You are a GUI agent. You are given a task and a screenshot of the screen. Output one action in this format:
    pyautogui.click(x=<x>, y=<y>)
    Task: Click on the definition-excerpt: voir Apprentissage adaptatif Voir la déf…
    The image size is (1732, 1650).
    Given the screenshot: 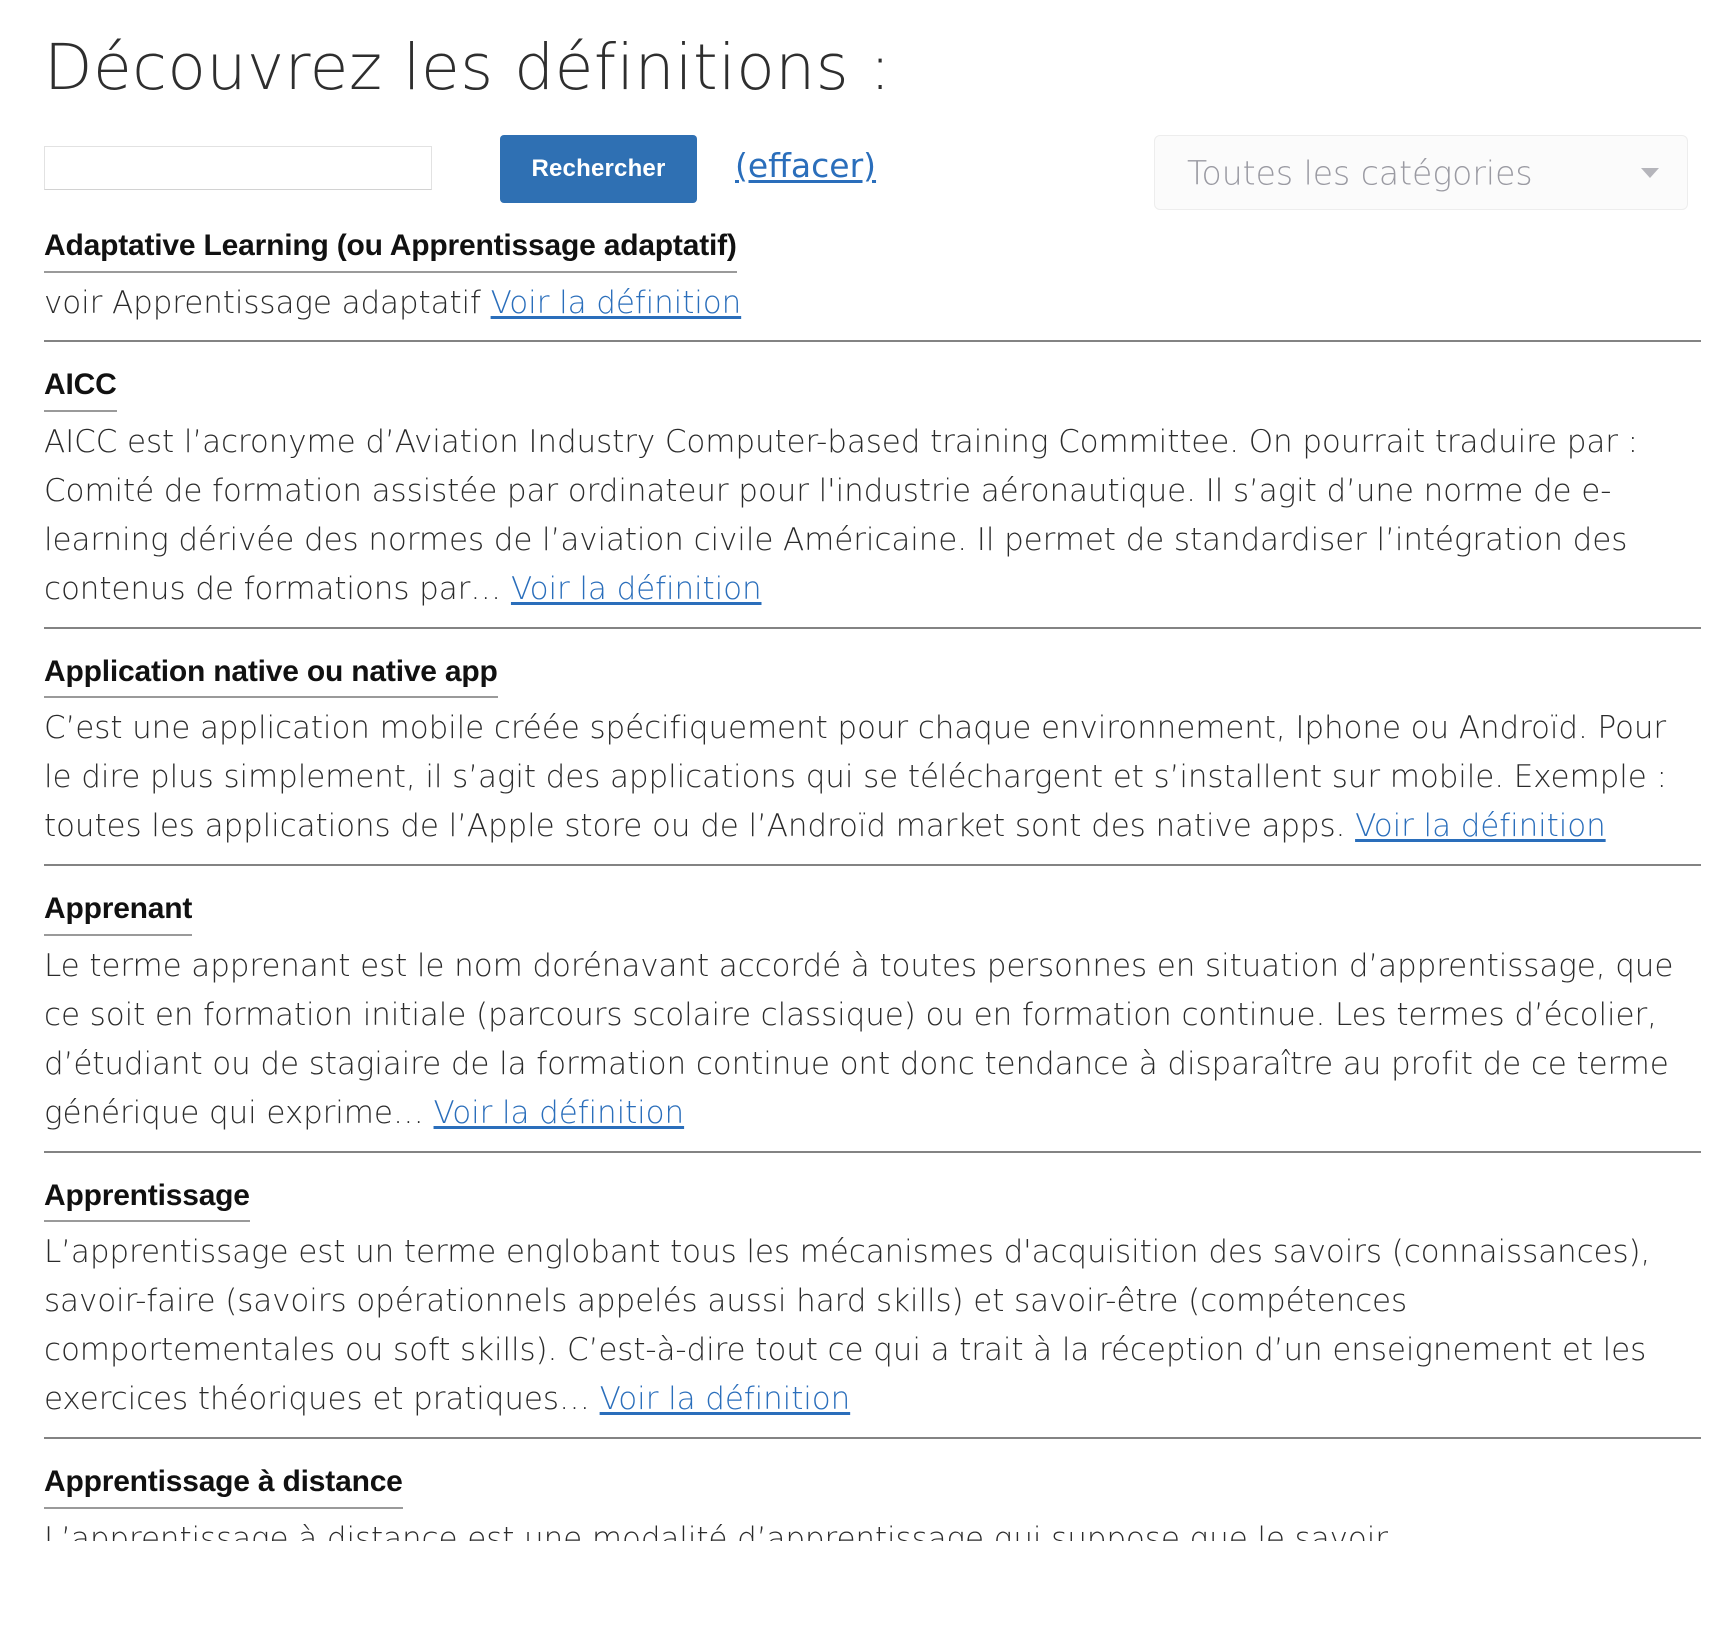 What is the action you would take?
    pyautogui.click(x=872, y=303)
    